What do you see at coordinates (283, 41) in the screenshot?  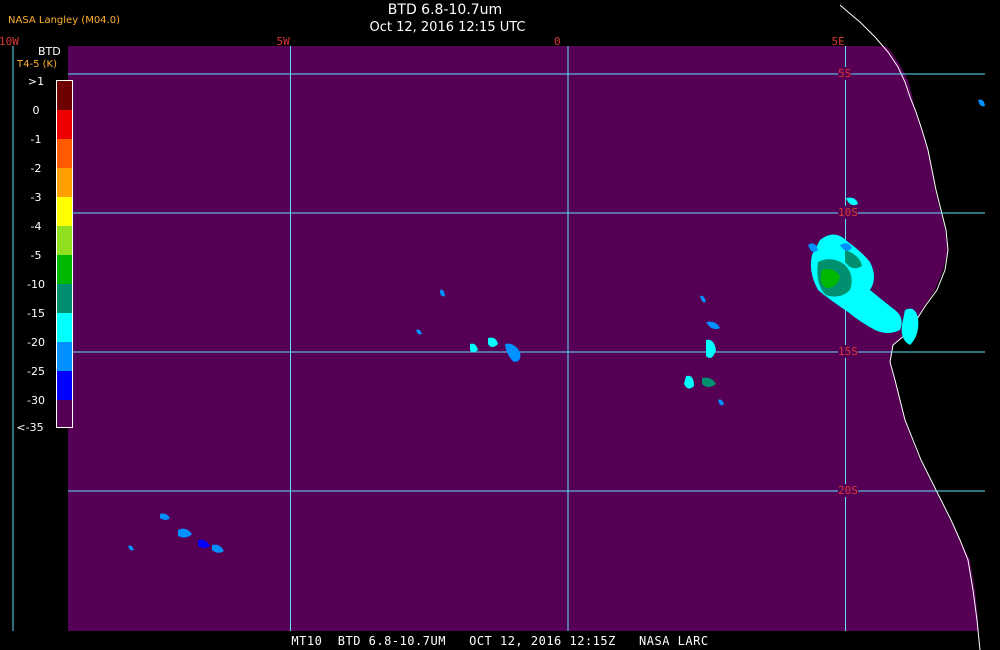 I see `longitude-label: 5W` at bounding box center [283, 41].